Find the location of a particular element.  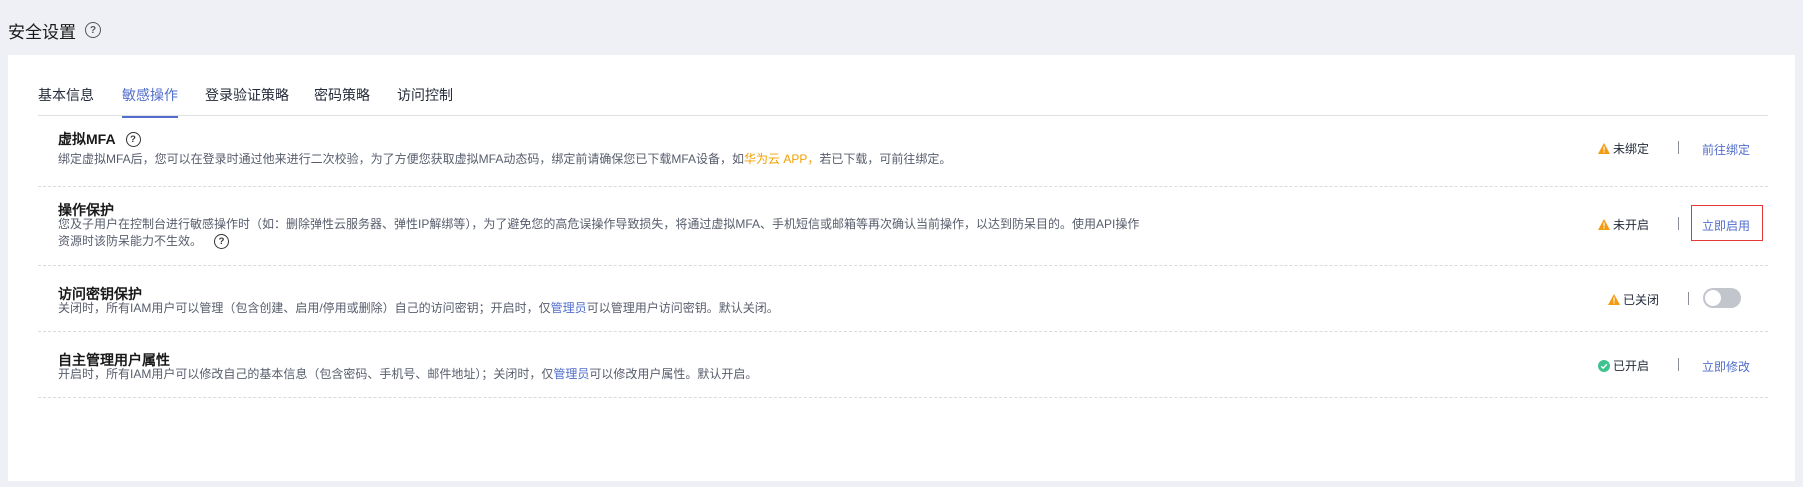

modify-now-link: 立即修改 is located at coordinates (1726, 366).